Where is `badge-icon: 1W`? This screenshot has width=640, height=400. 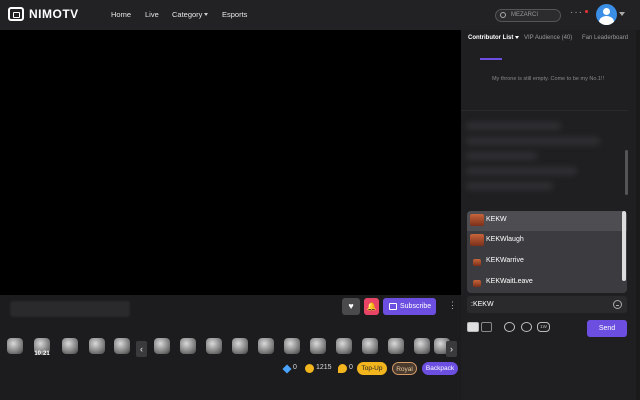
badge-icon: 1W is located at coordinates (543, 327).